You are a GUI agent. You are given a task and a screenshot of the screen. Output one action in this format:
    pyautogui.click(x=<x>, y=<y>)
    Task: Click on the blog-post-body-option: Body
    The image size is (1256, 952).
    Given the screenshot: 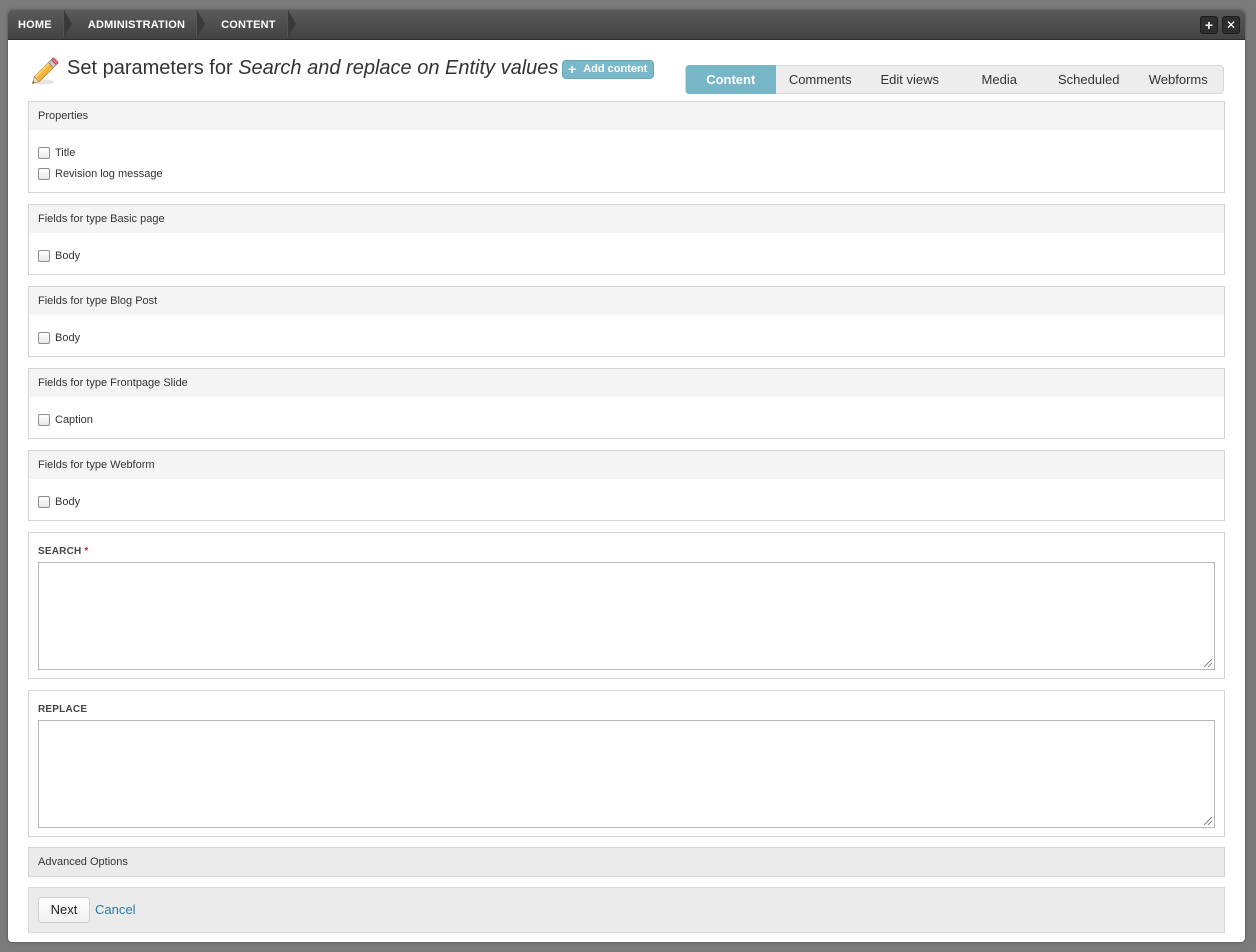 What is the action you would take?
    pyautogui.click(x=59, y=338)
    